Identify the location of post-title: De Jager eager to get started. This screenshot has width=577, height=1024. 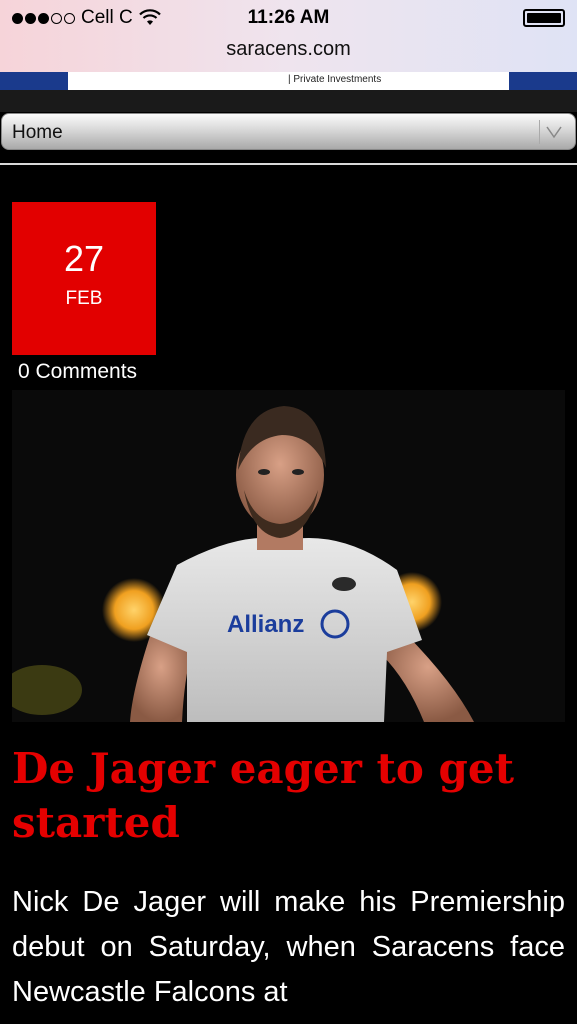
(288, 796).